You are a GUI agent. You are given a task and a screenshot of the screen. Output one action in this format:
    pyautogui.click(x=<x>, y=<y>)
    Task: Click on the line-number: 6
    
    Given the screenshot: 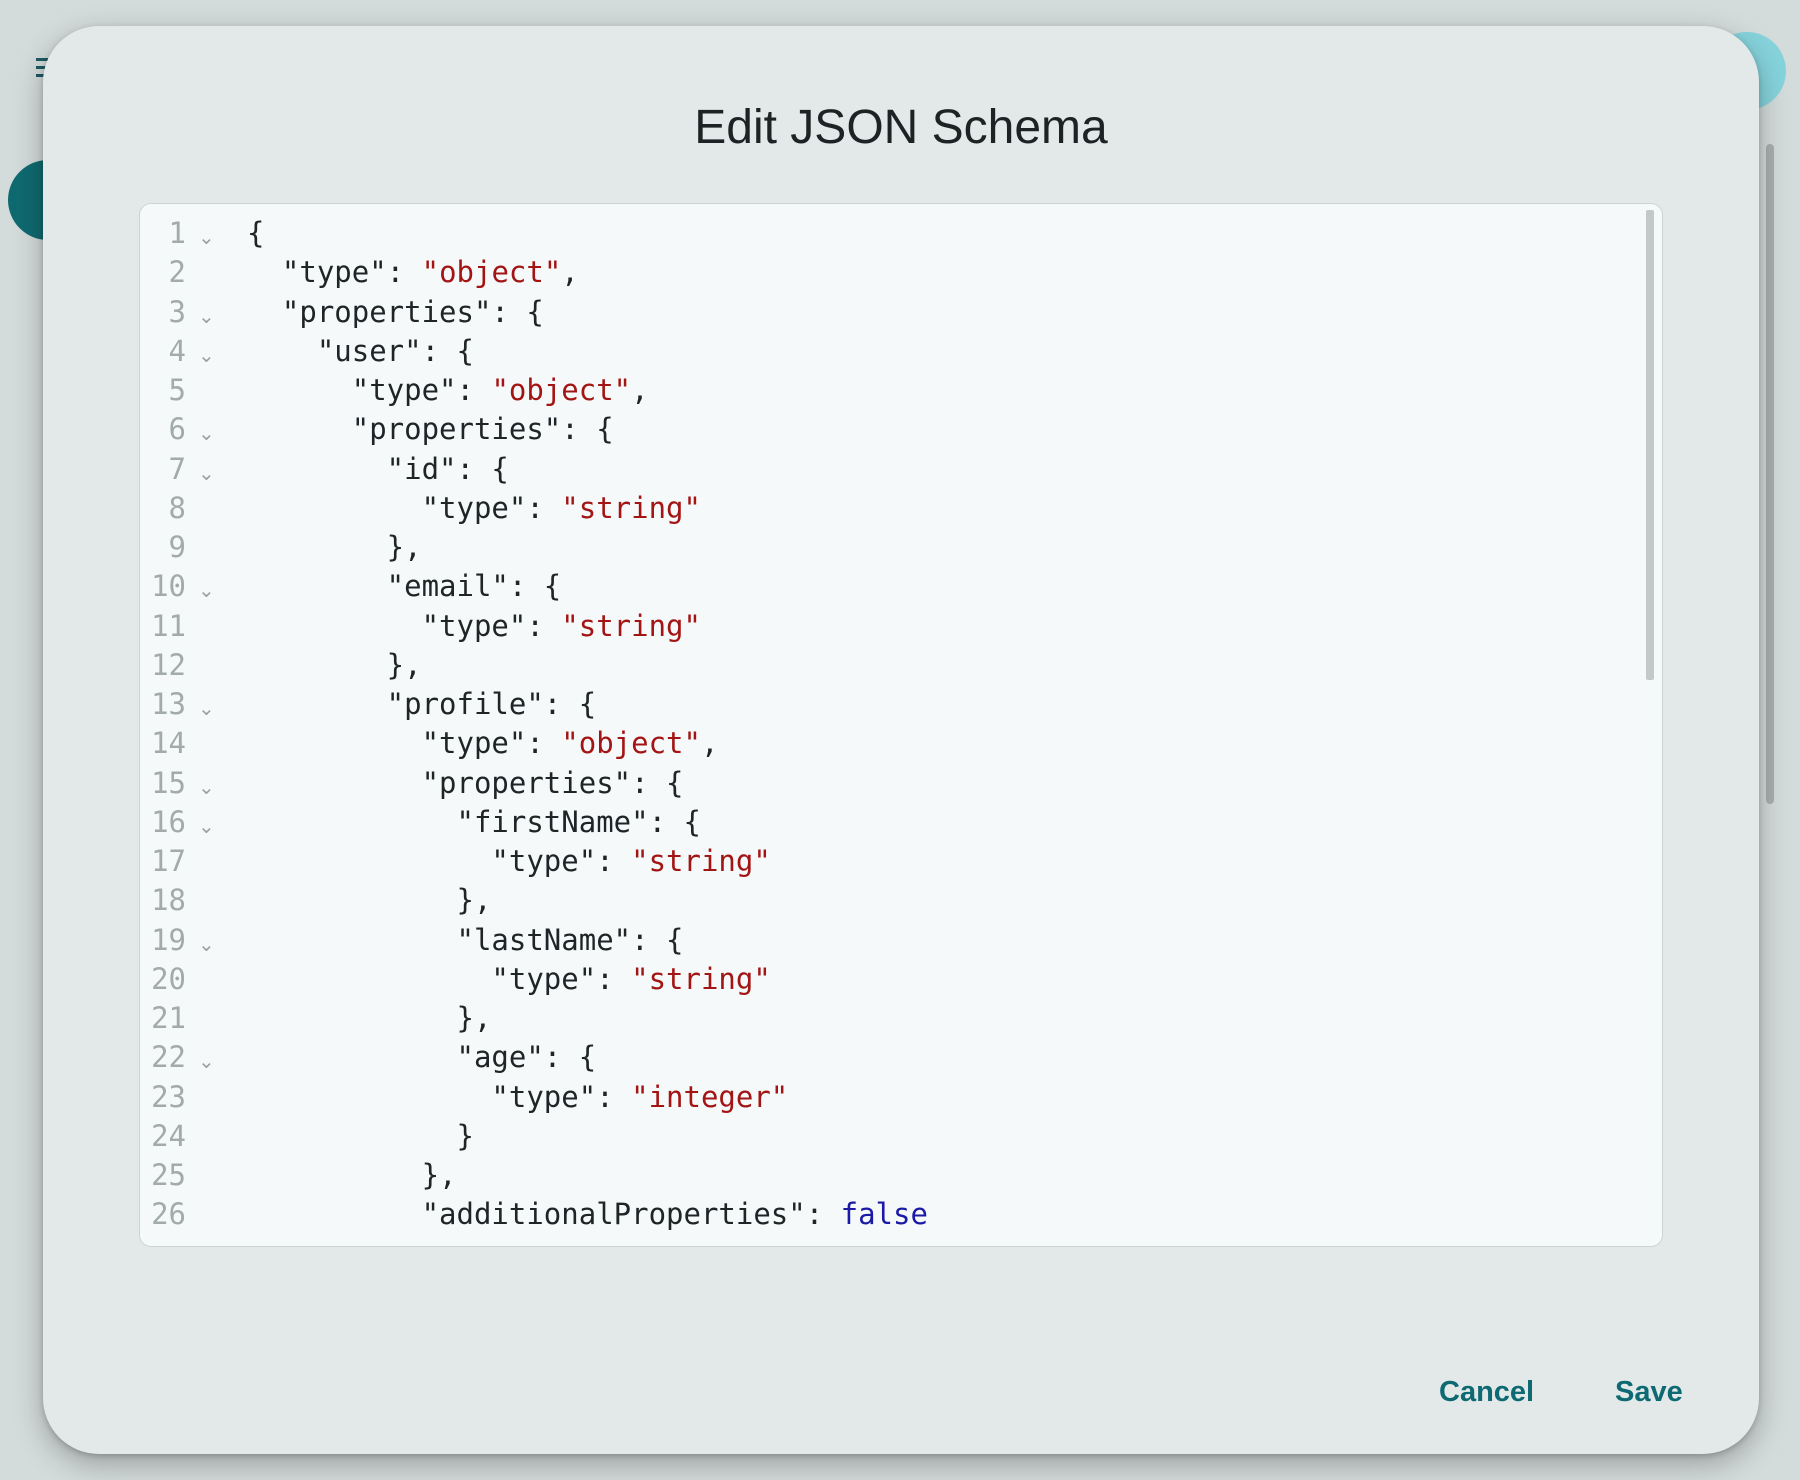 What is the action you would take?
    pyautogui.click(x=177, y=429)
    